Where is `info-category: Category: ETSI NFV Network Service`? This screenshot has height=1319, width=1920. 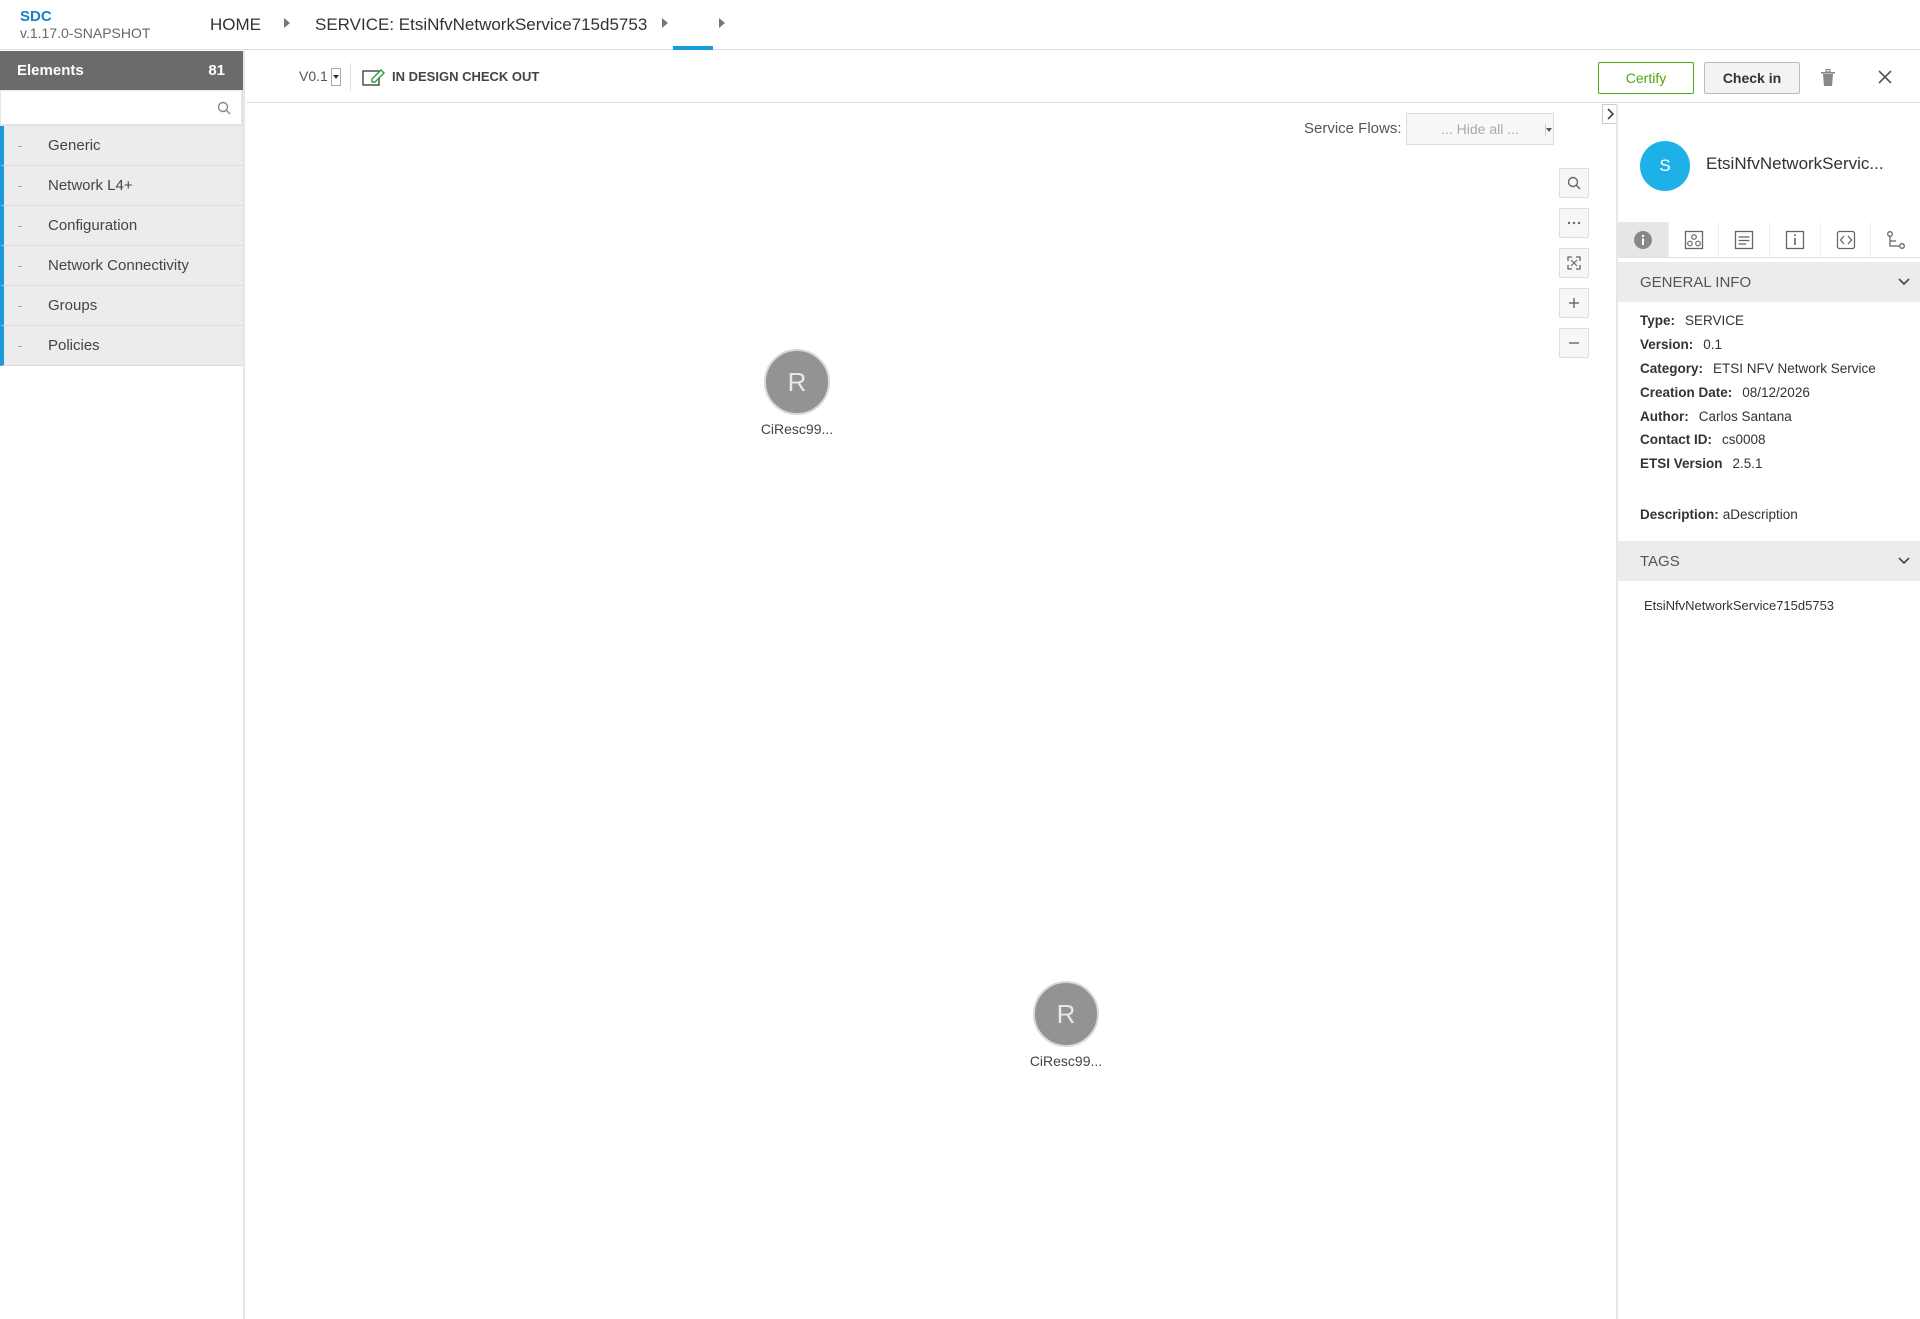
info-category: Category: ETSI NFV Network Service is located at coordinates (1758, 368).